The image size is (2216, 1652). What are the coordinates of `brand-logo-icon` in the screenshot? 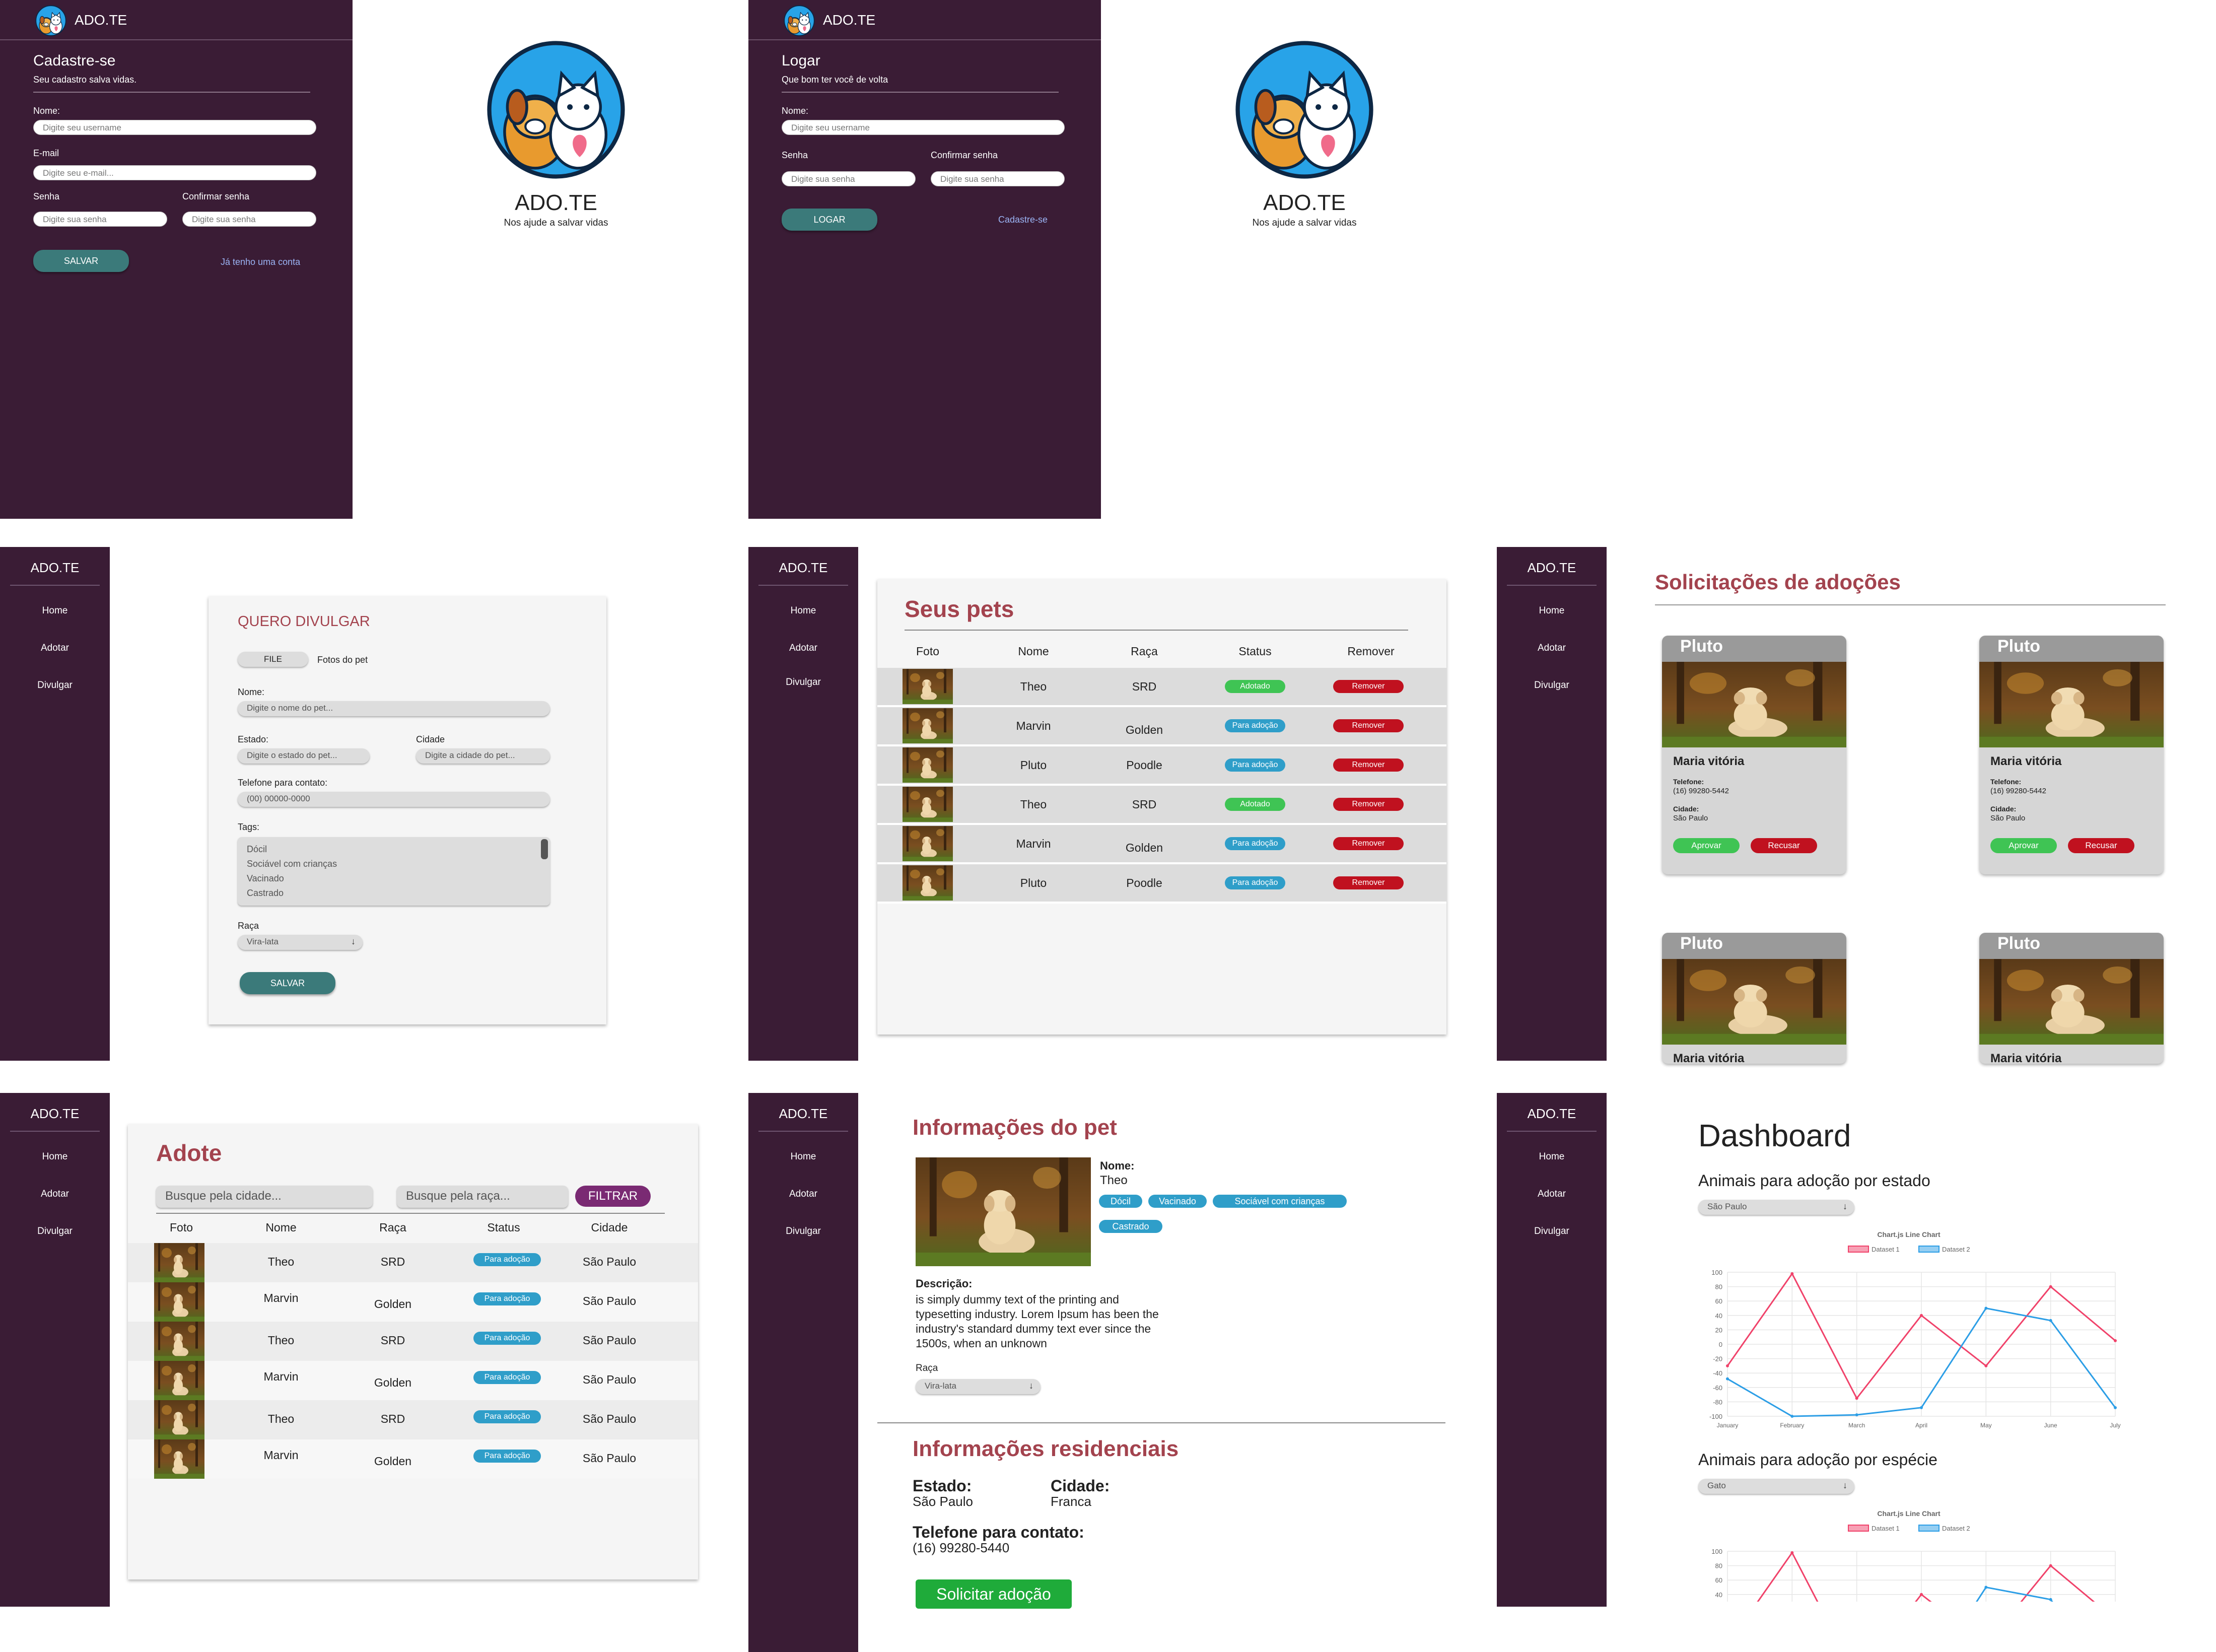 It's located at (799, 20).